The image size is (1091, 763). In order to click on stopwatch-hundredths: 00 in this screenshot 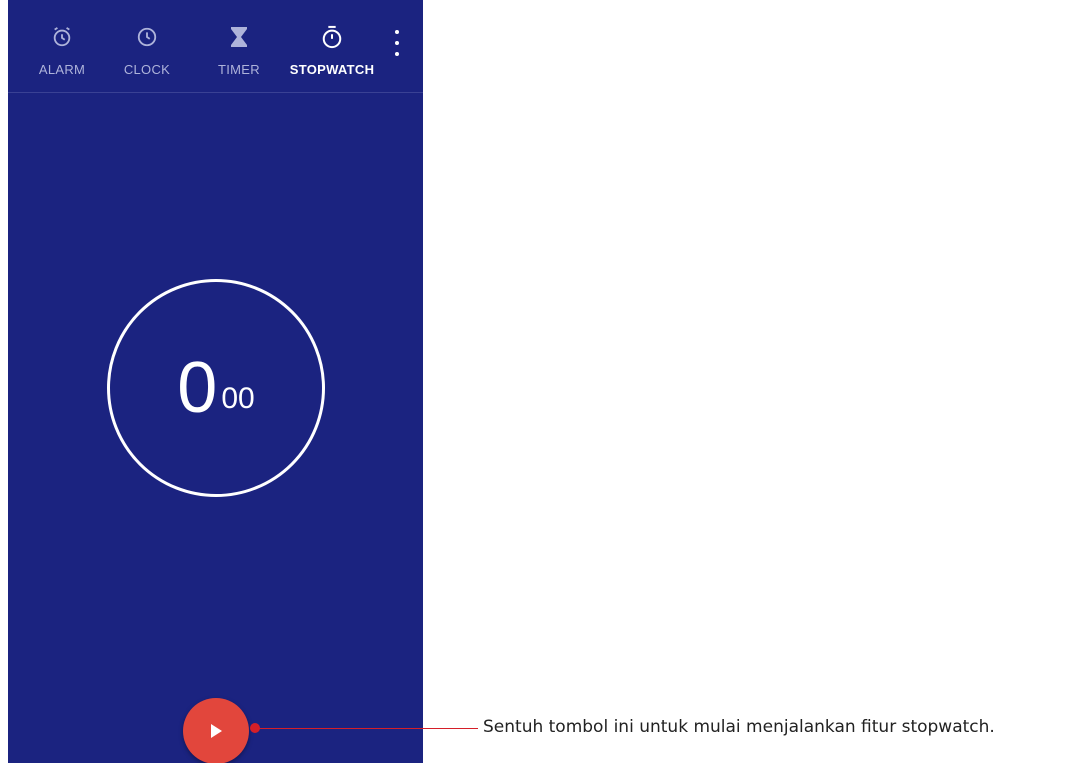, I will do `click(238, 398)`.